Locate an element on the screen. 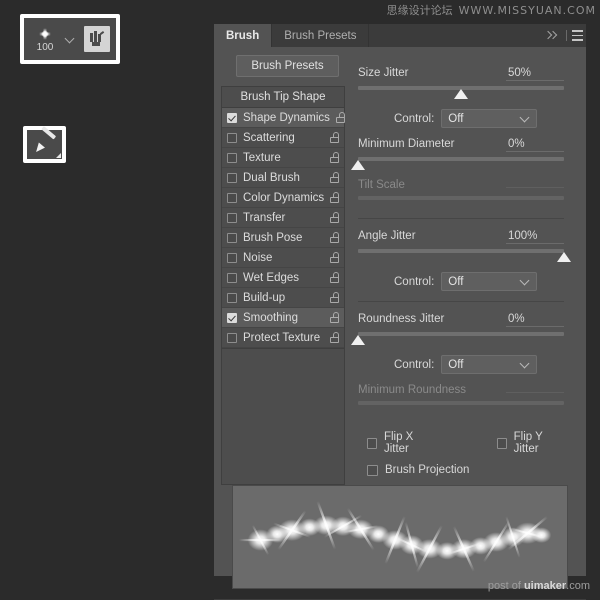 This screenshot has height=600, width=600. flip-x-jitter-toggle: Flip X Jitter is located at coordinates (401, 443).